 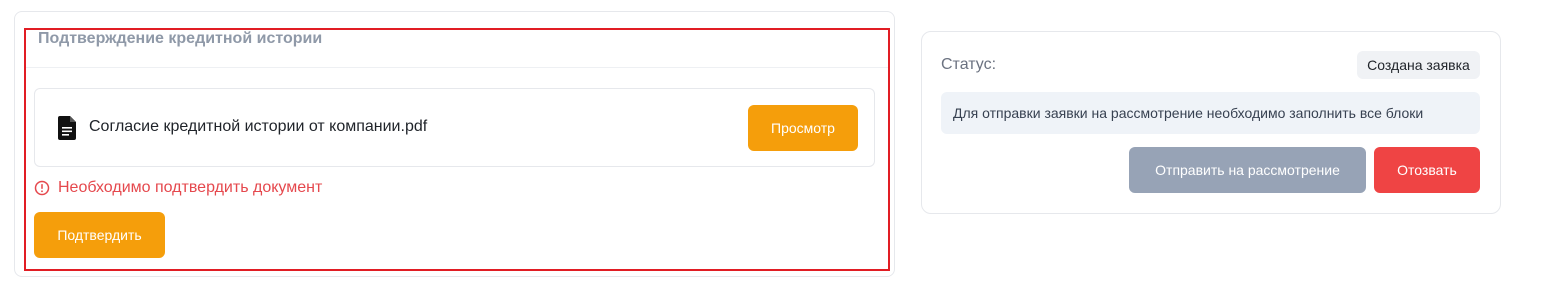 I want to click on submit-for-review-button: Отправить на рассмотрение, so click(x=1247, y=170).